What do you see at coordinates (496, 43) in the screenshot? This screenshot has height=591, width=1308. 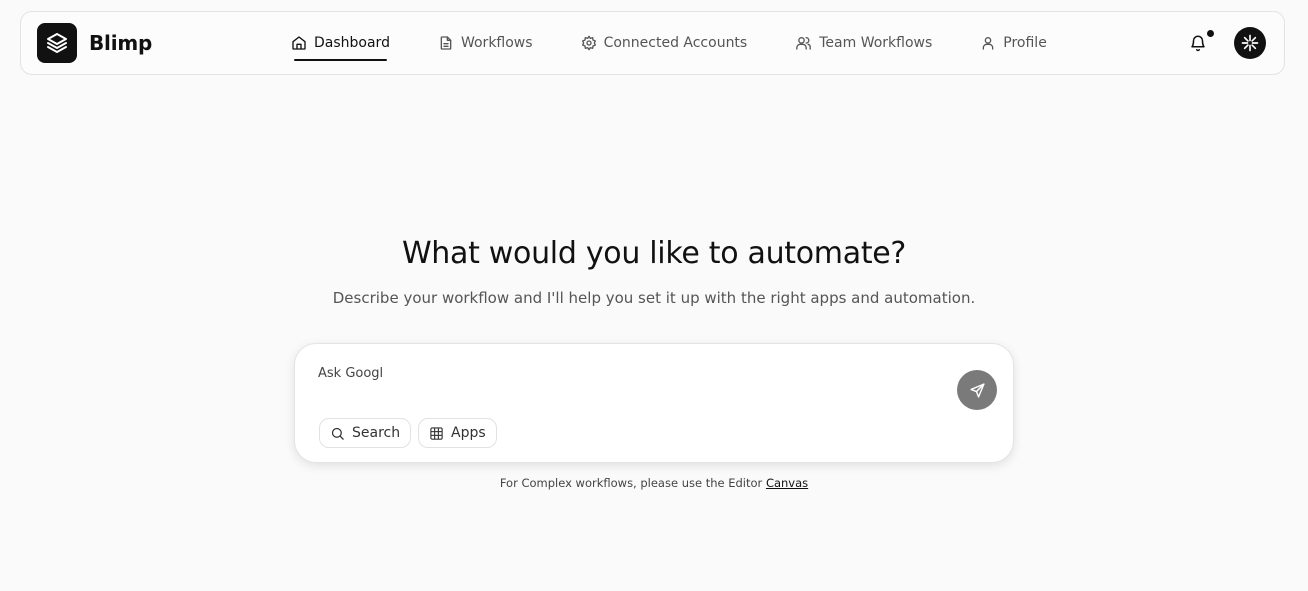 I see `nav-item-label: Workflows` at bounding box center [496, 43].